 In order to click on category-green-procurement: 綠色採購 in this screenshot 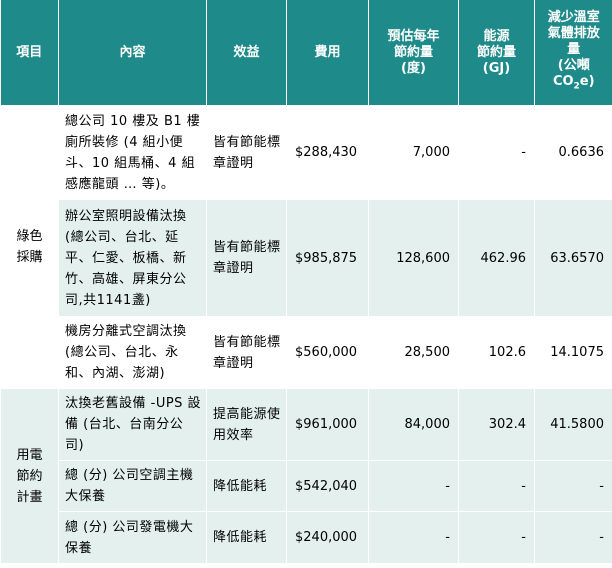, I will do `click(29, 247)`.